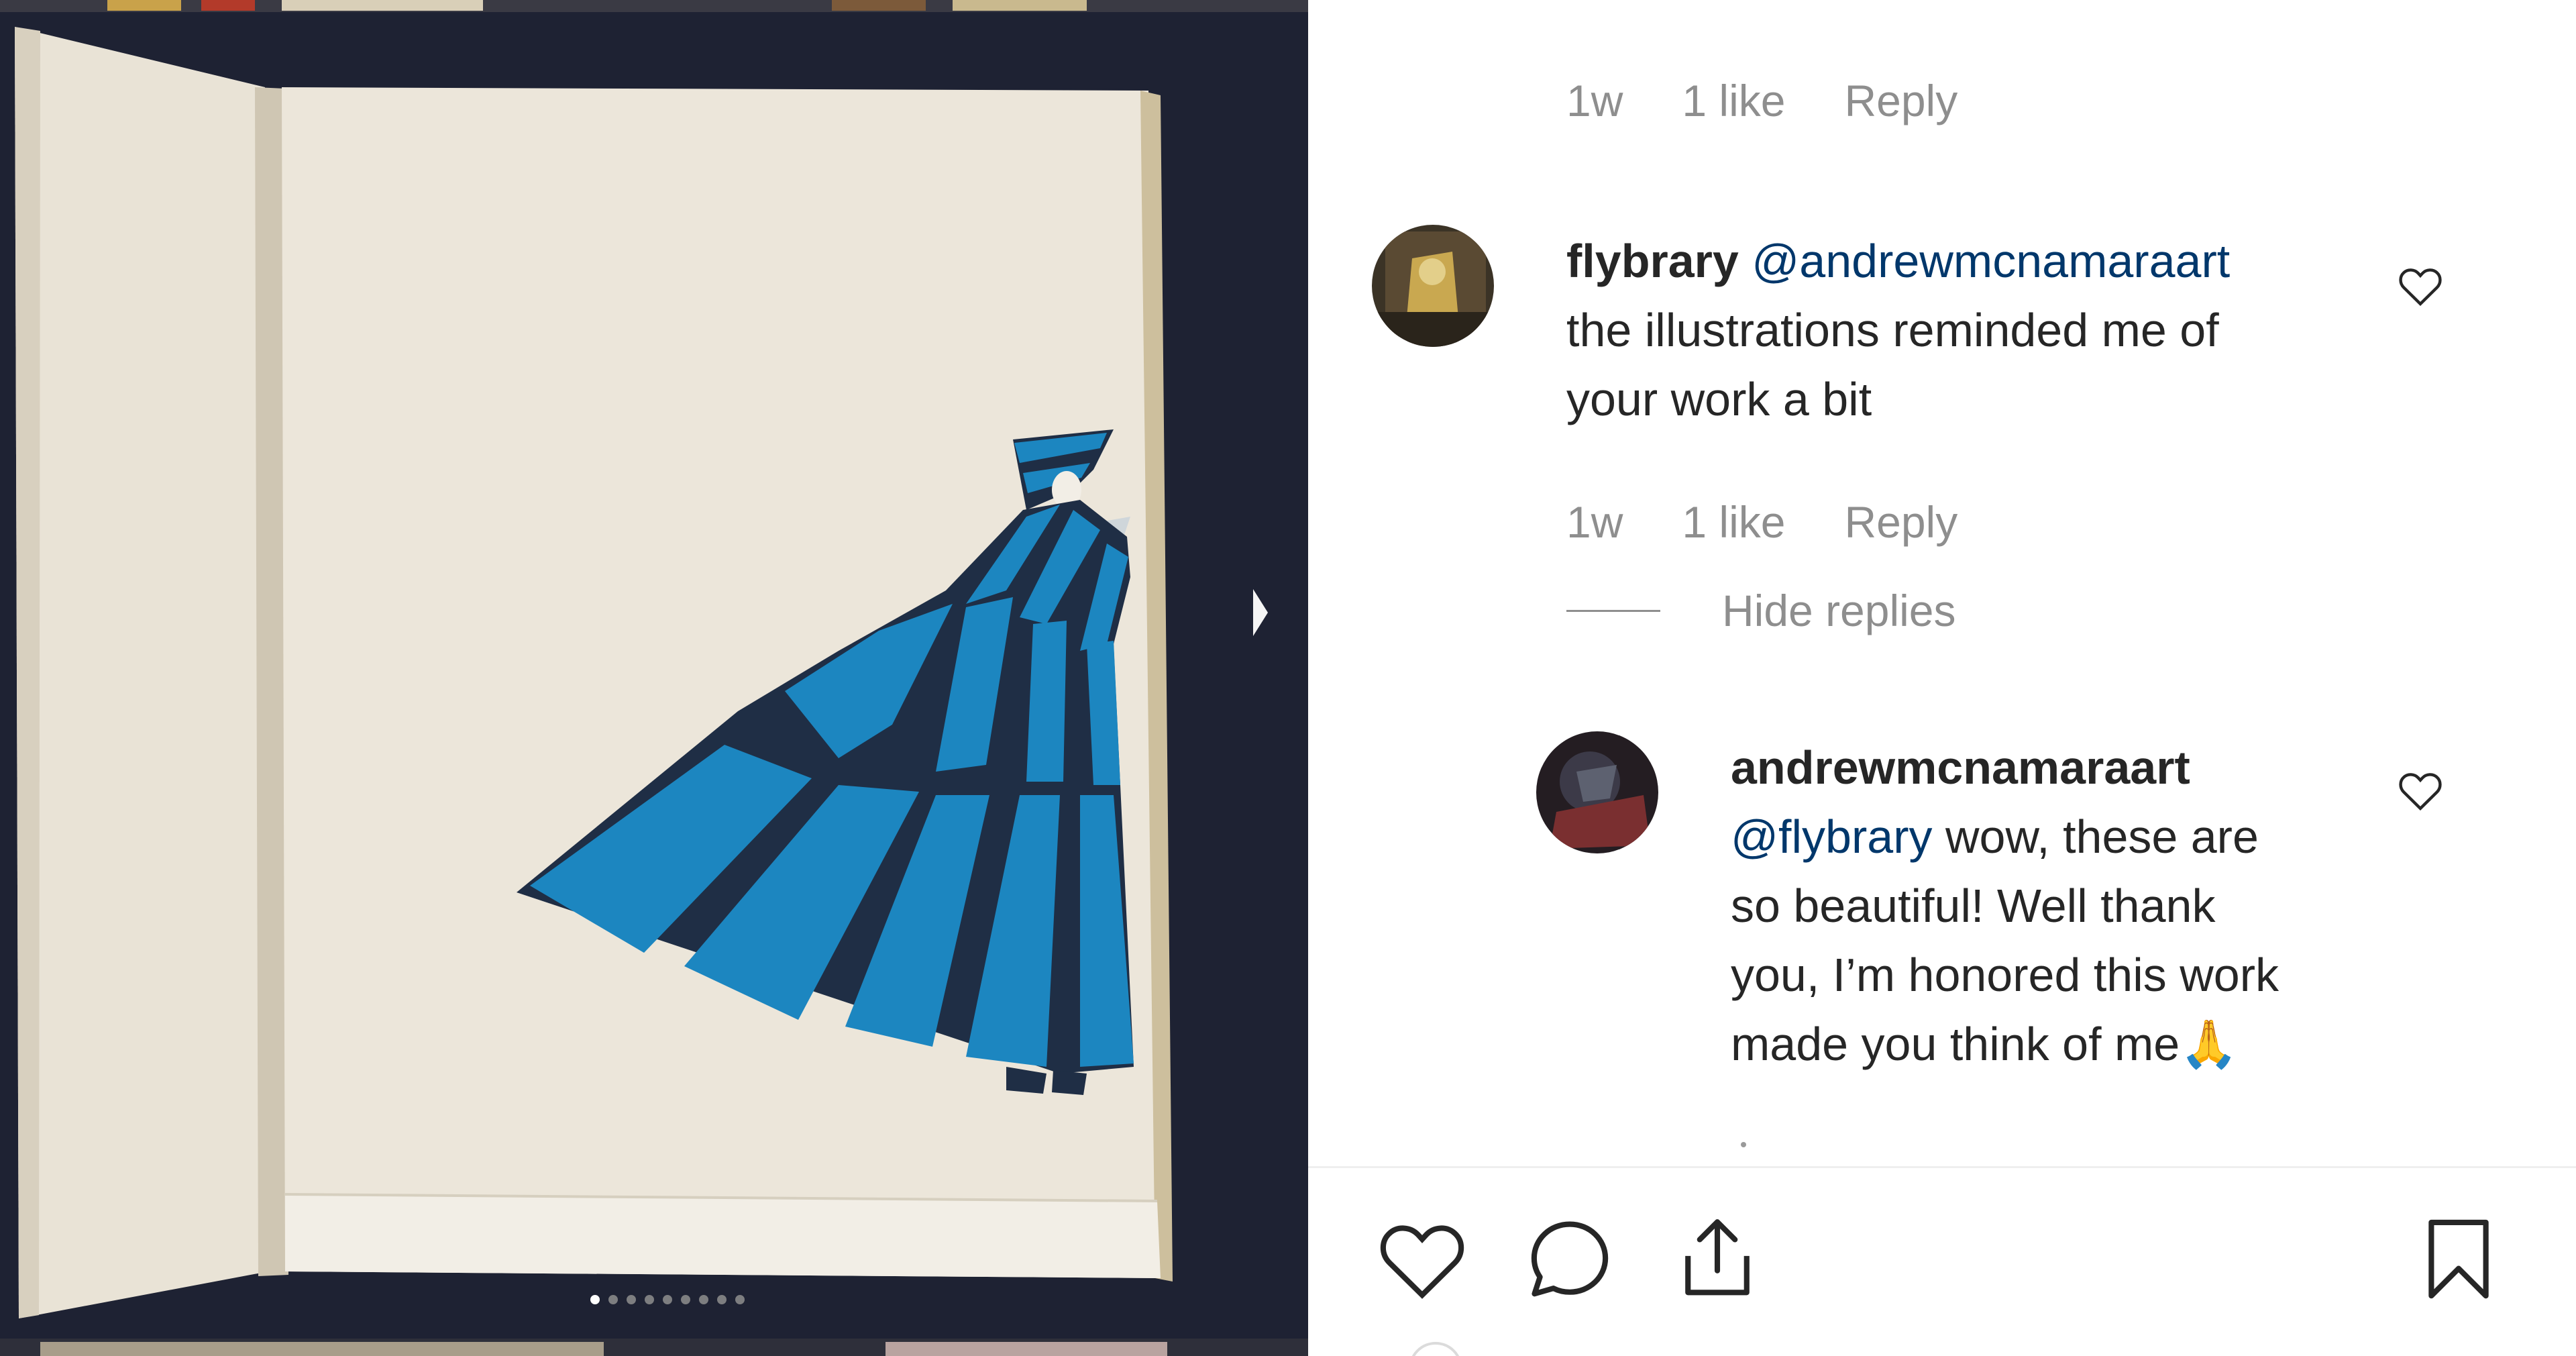  I want to click on comment-text-line: you, I’m honored this work, so click(2005, 975).